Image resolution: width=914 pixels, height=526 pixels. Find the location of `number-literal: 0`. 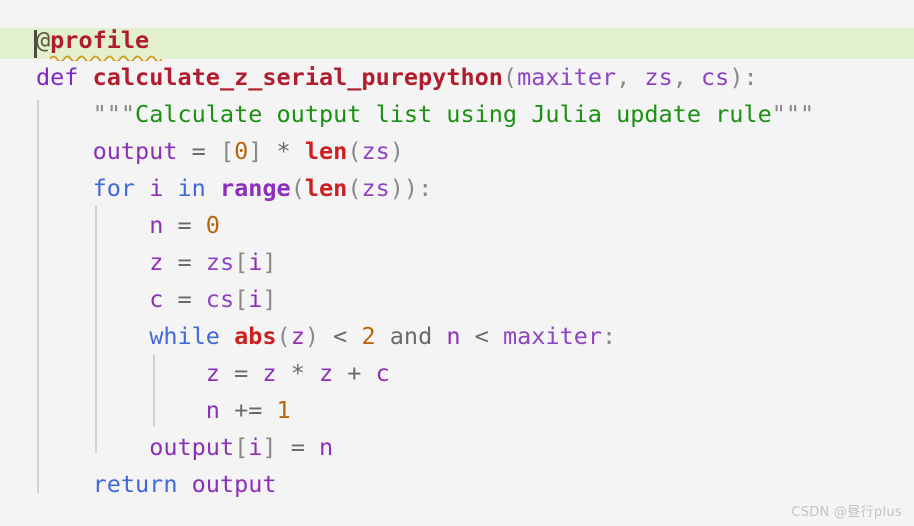

number-literal: 0 is located at coordinates (212, 225).